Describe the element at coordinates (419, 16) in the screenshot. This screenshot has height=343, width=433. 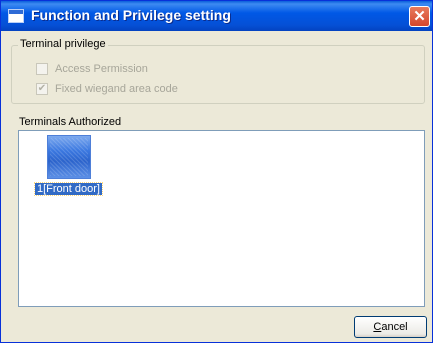
I see `close-button: ✕` at that location.